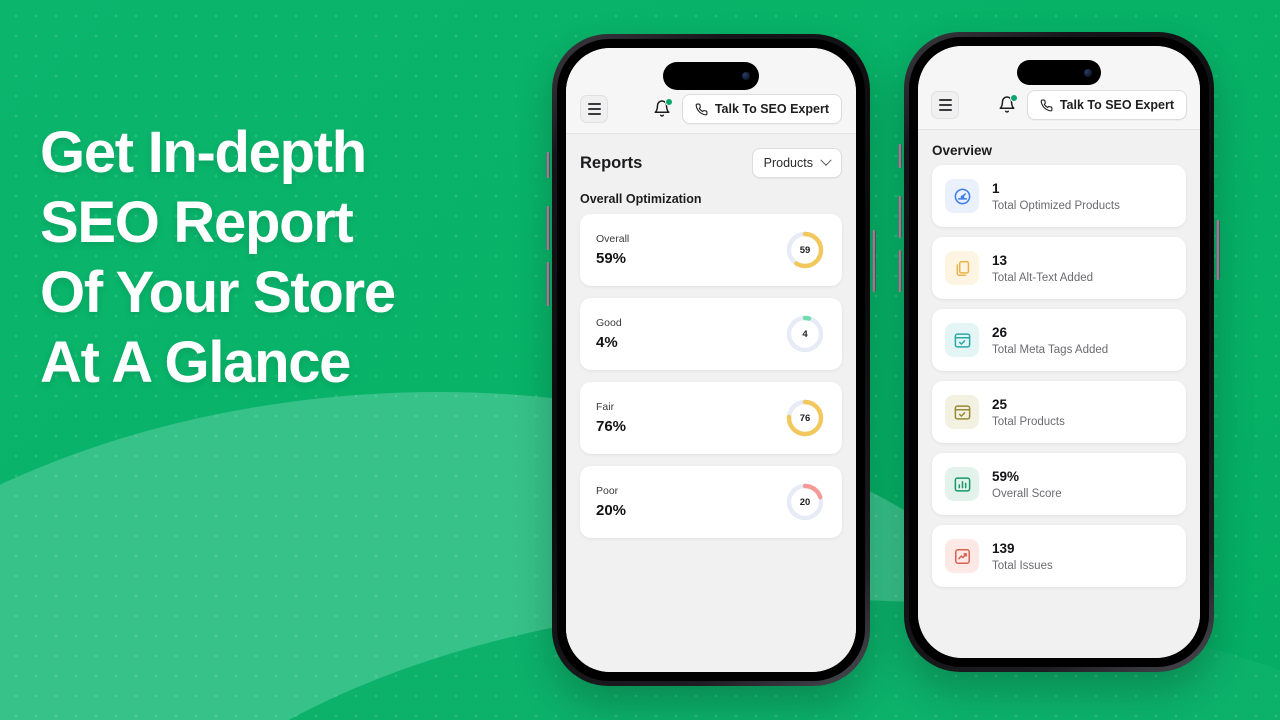  I want to click on overview-stat-card: 1 Total Optimized Products, so click(1059, 196).